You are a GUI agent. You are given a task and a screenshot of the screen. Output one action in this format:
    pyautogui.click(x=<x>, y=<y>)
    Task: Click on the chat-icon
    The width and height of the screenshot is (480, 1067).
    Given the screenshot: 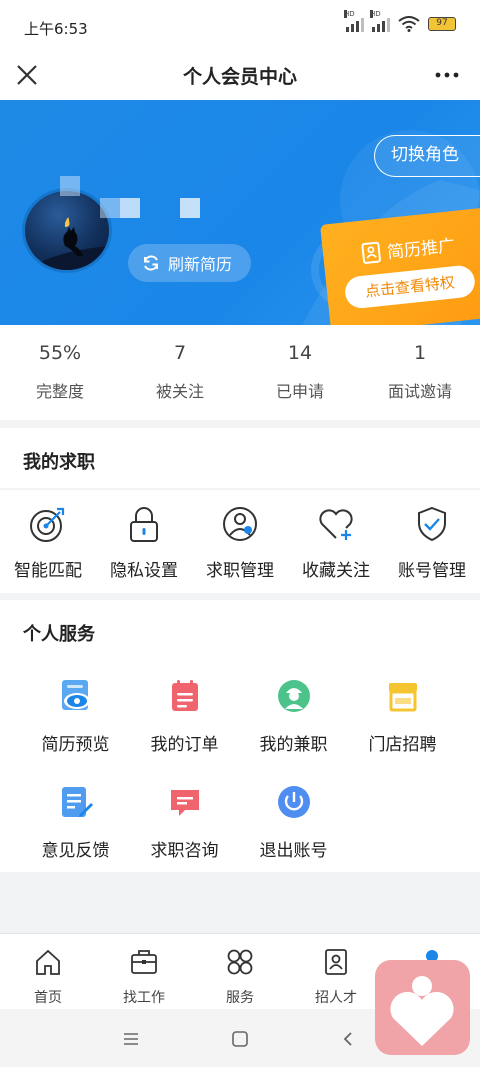 What is the action you would take?
    pyautogui.click(x=184, y=803)
    